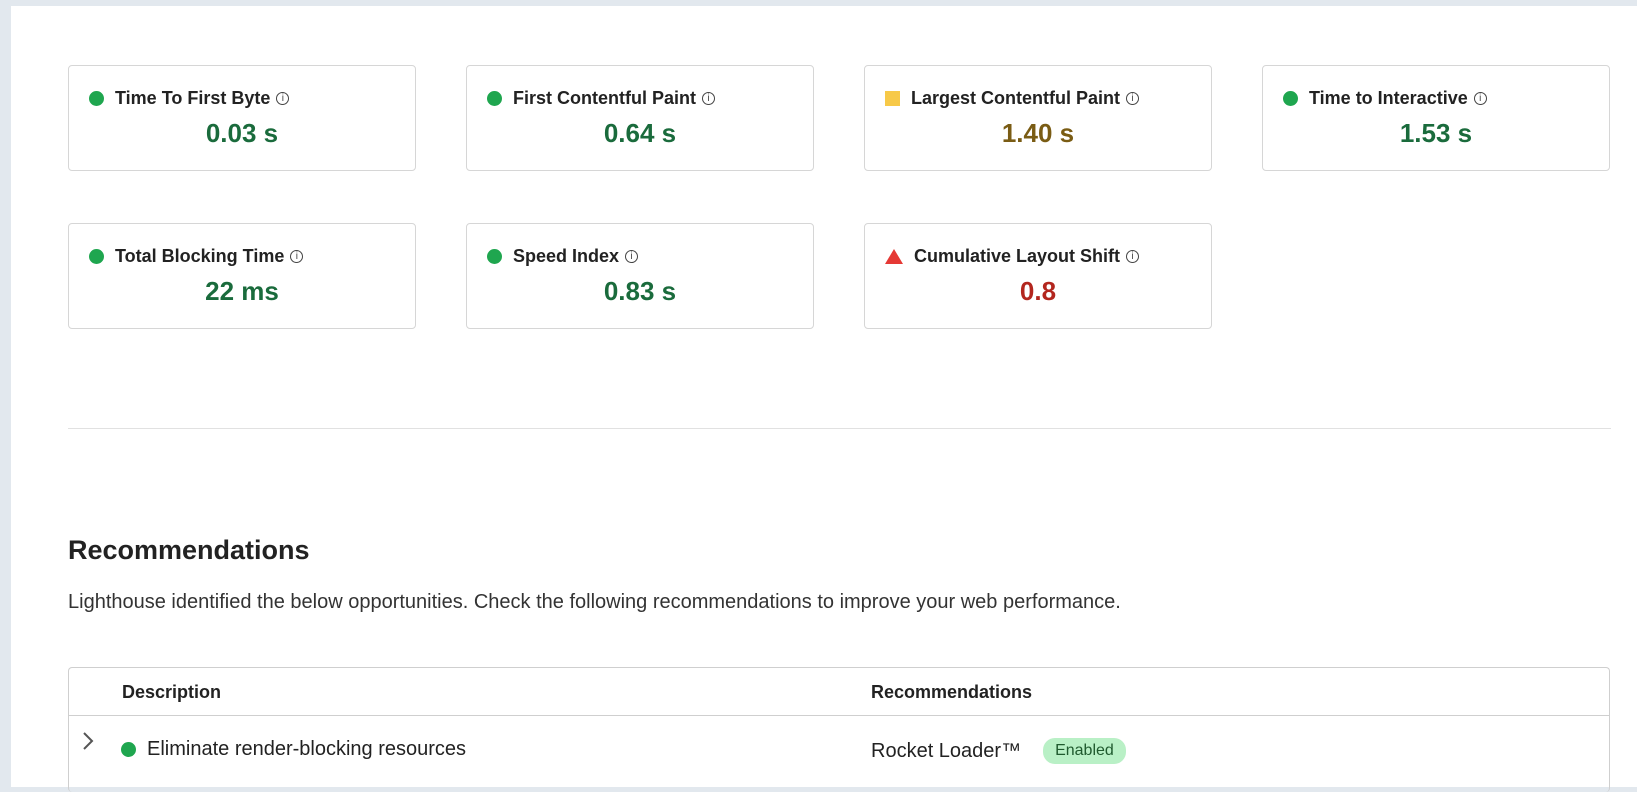 The image size is (1637, 792). What do you see at coordinates (952, 692) in the screenshot?
I see `column-header-recommendations: Recommendations` at bounding box center [952, 692].